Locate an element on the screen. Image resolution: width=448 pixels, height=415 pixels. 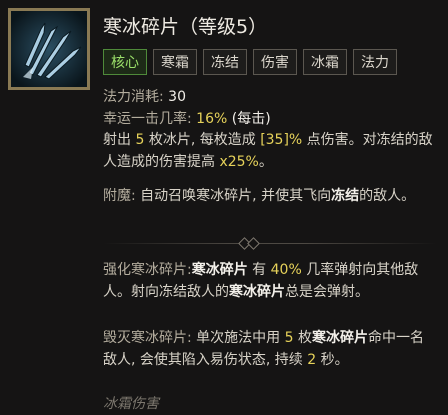
tag-ice: 冰霜 is located at coordinates (325, 62).